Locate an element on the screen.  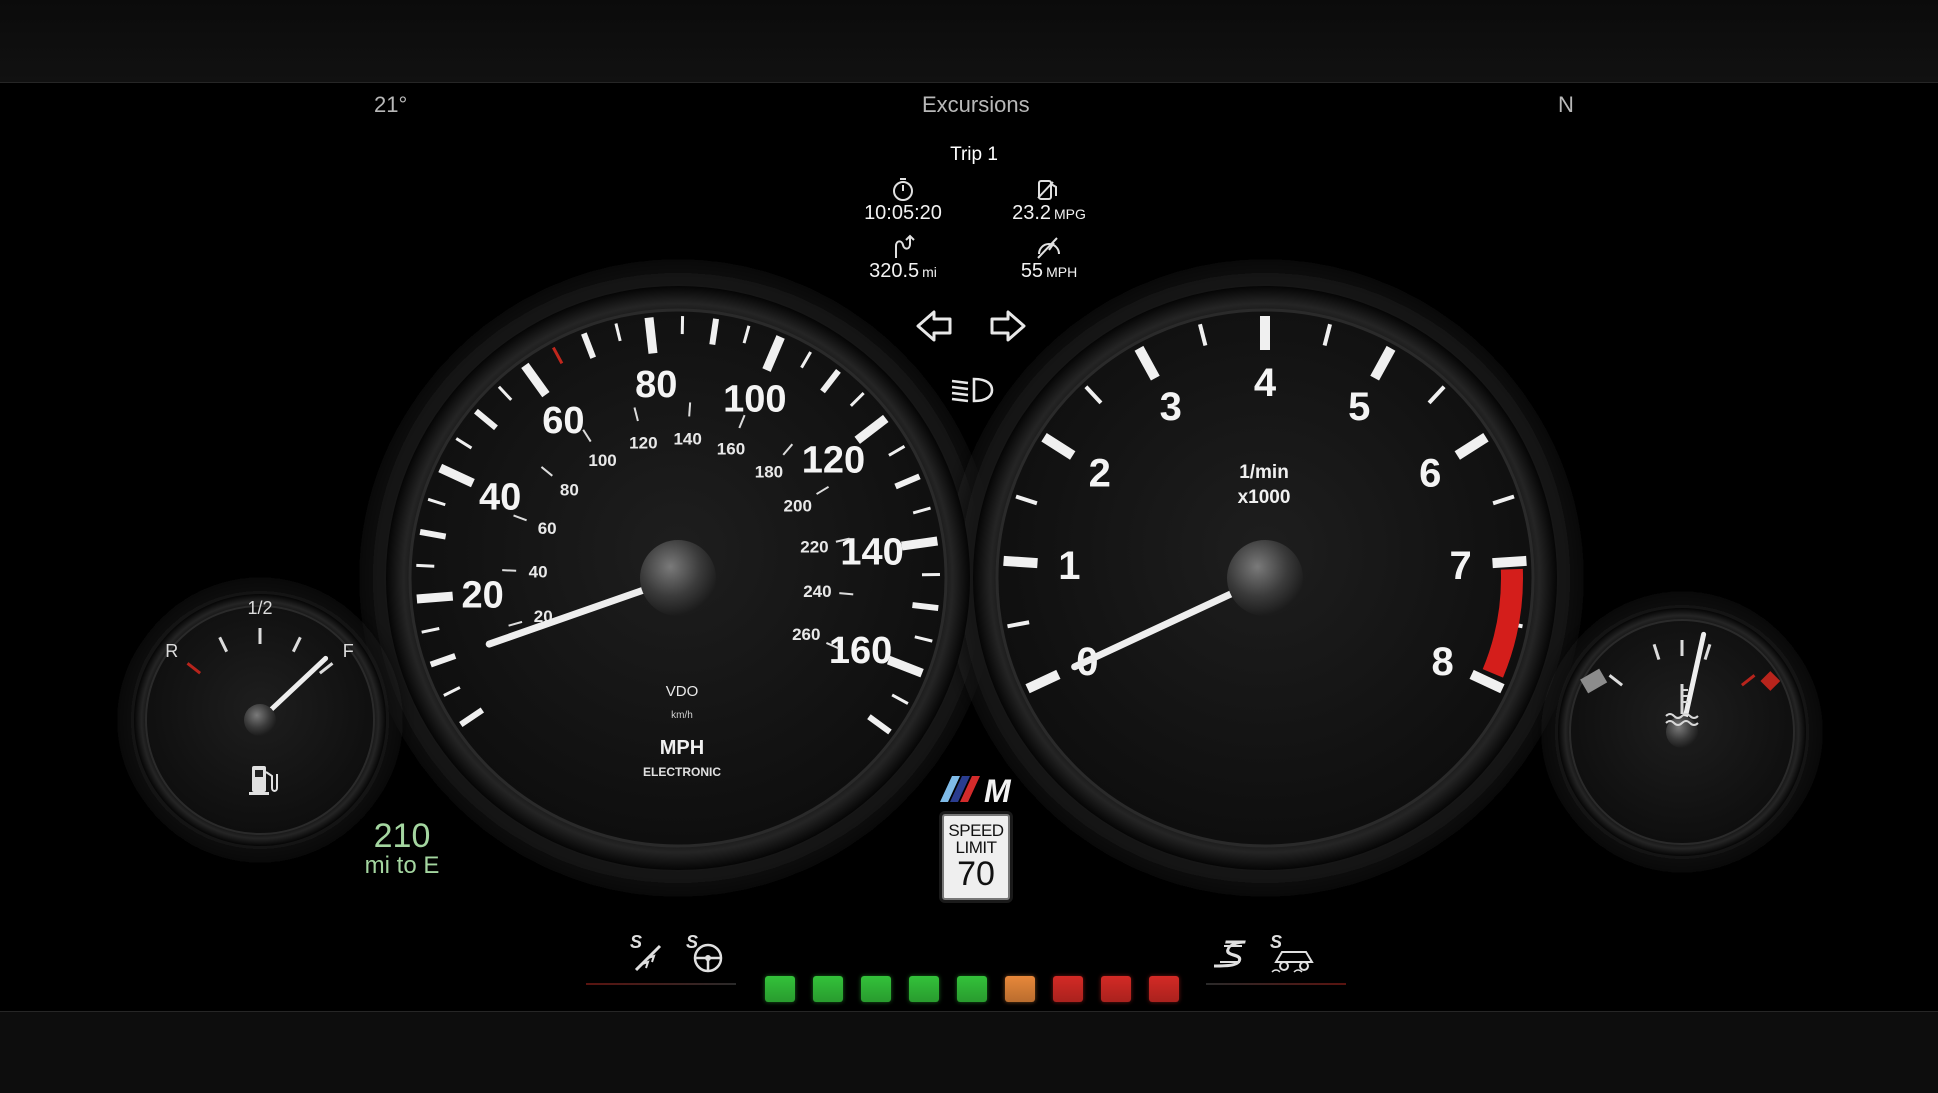
speed-limit-line1: SPEED is located at coordinates (976, 830).